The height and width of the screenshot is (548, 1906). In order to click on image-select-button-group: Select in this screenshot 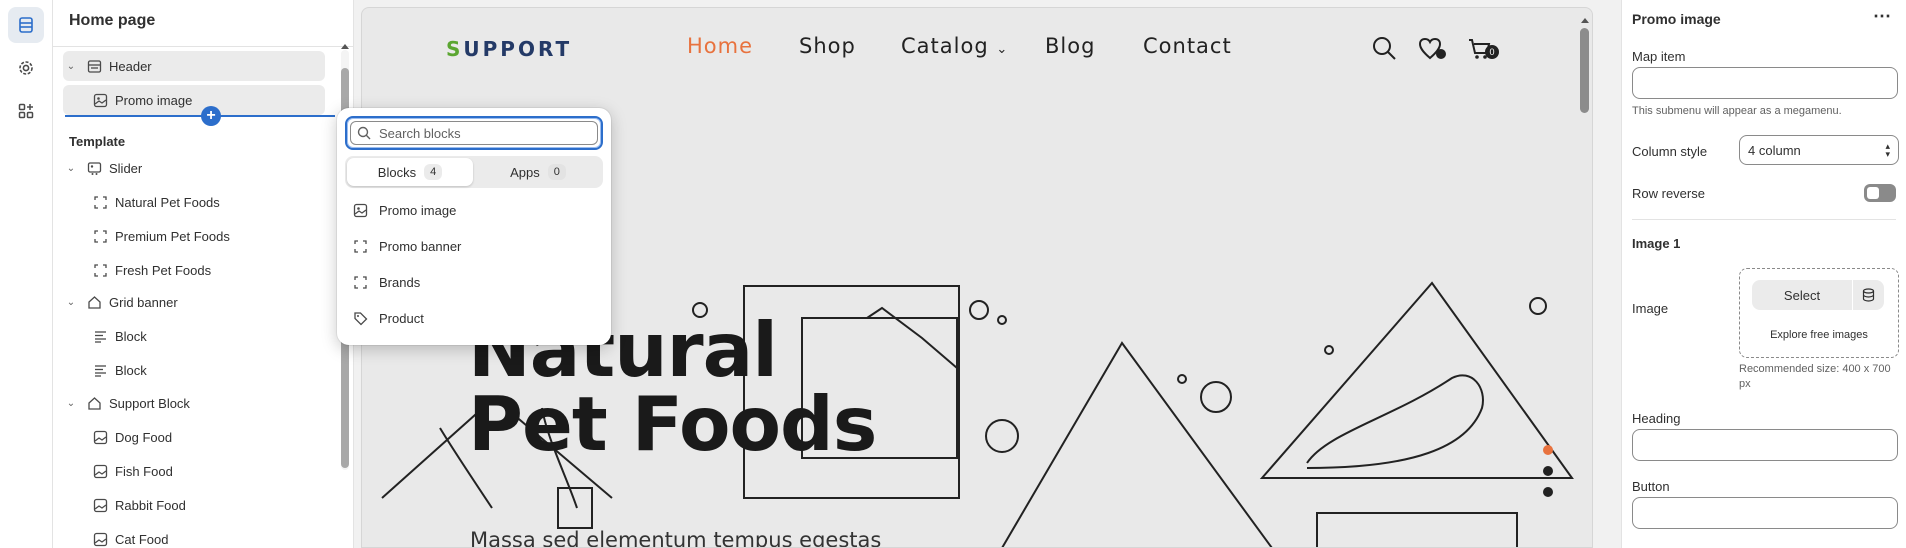, I will do `click(1818, 295)`.